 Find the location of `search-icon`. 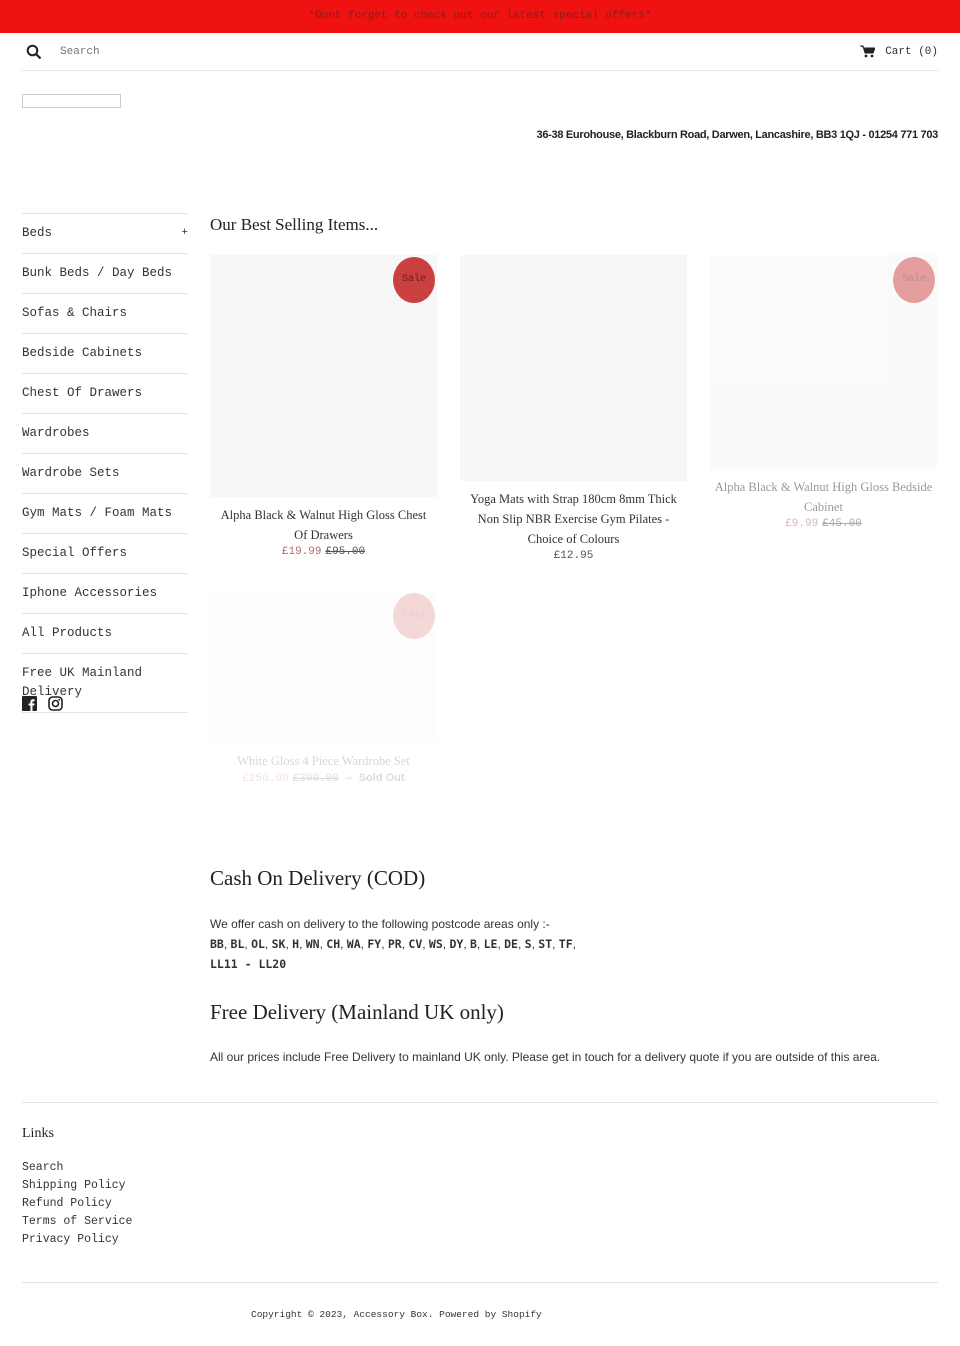

search-icon is located at coordinates (34, 52).